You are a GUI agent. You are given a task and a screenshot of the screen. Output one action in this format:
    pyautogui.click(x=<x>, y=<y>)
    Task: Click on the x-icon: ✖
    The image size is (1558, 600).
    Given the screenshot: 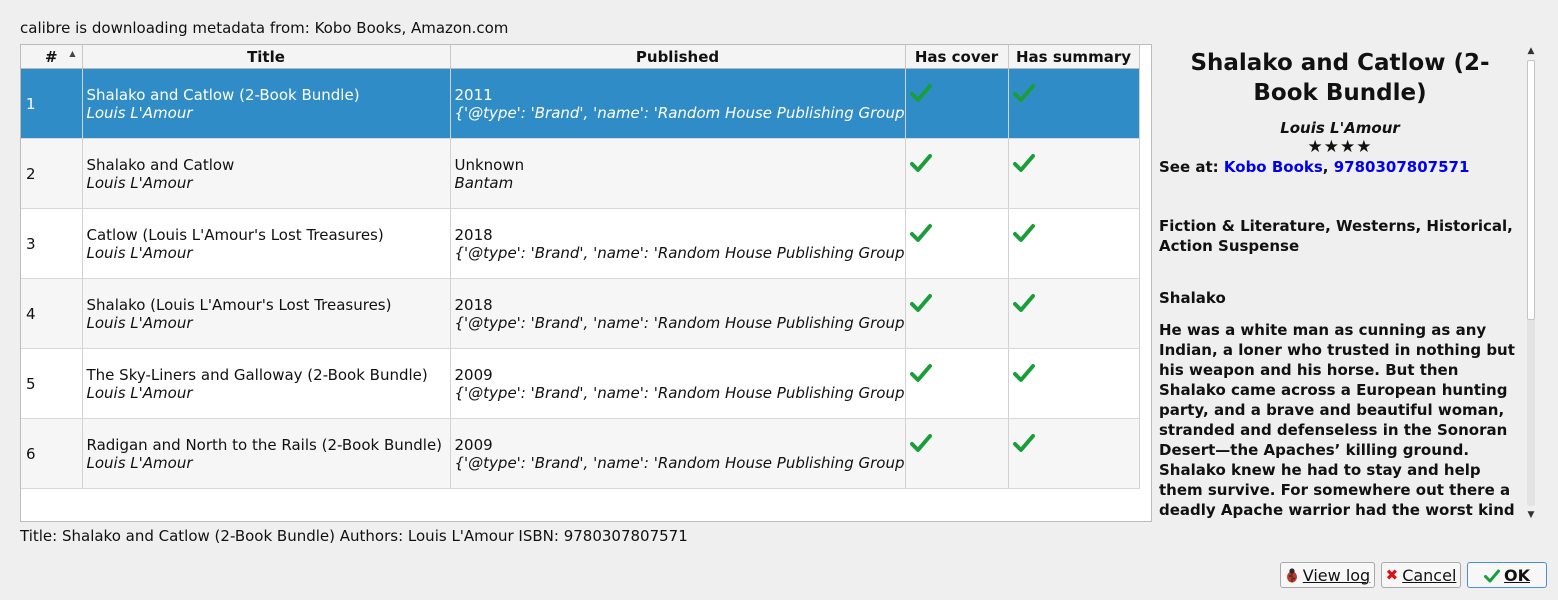 What is the action you would take?
    pyautogui.click(x=1392, y=575)
    